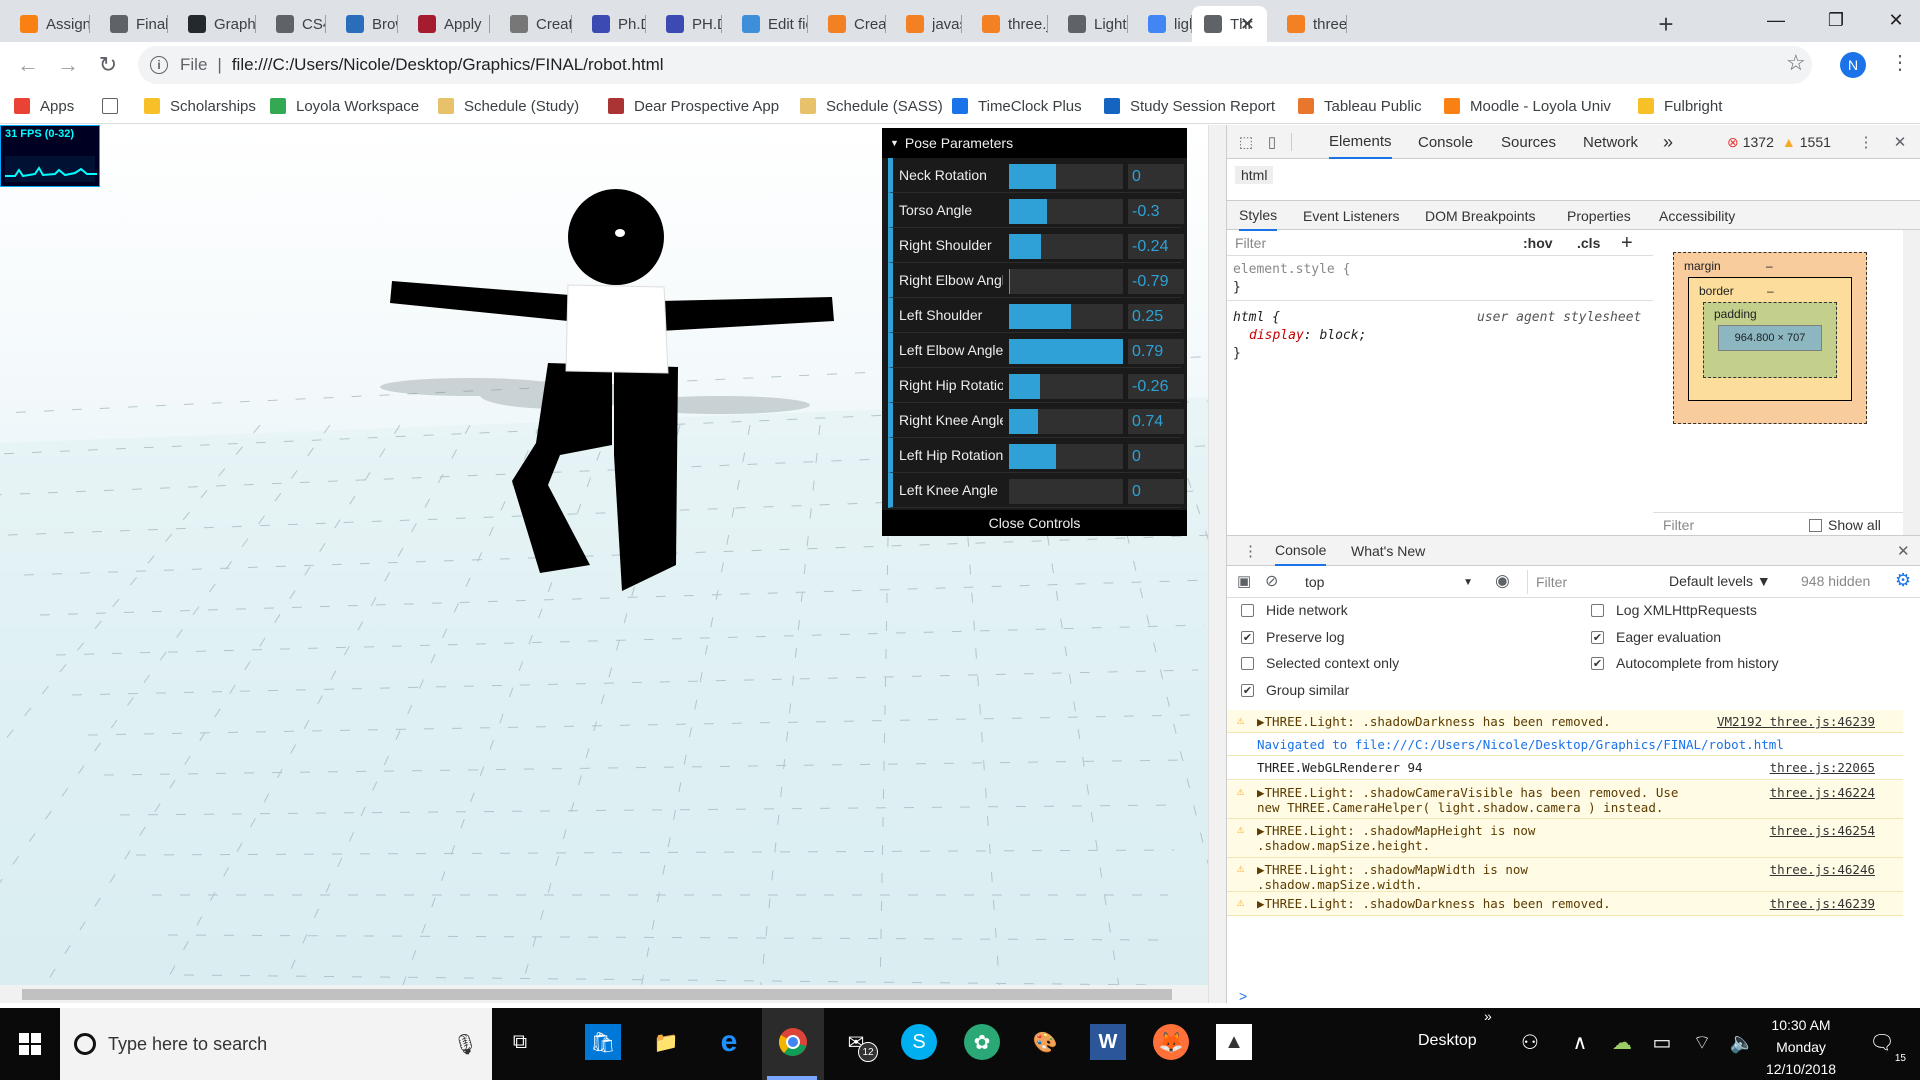 The width and height of the screenshot is (1920, 1080). Describe the element at coordinates (684, 24) in the screenshot. I see `browser-tab: PH.D. /` at that location.